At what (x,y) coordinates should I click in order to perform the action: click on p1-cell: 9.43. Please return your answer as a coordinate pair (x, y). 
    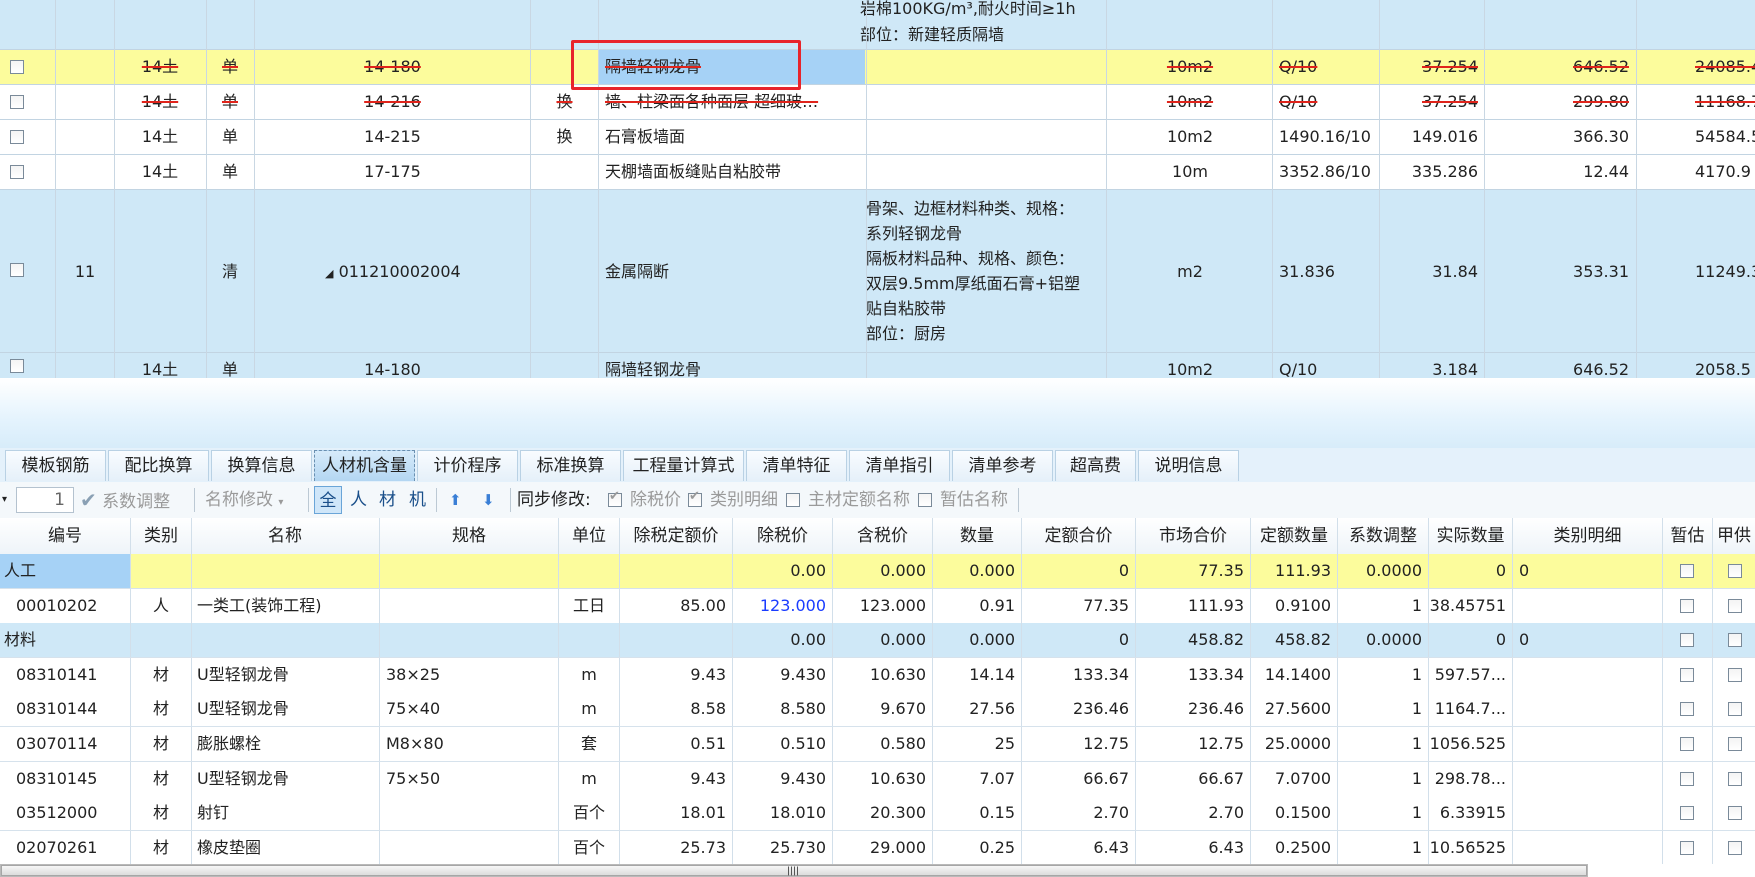
    Looking at the image, I should click on (676, 674).